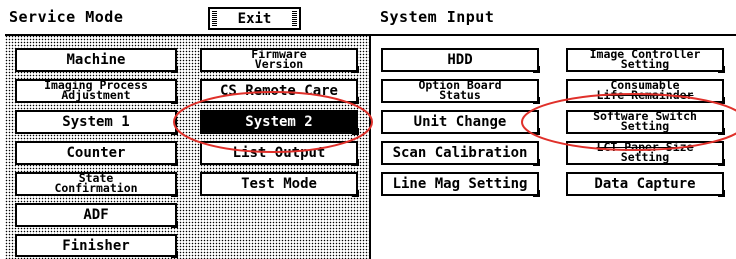 This screenshot has height=259, width=736. What do you see at coordinates (96, 60) in the screenshot?
I see `machine-button: Machine` at bounding box center [96, 60].